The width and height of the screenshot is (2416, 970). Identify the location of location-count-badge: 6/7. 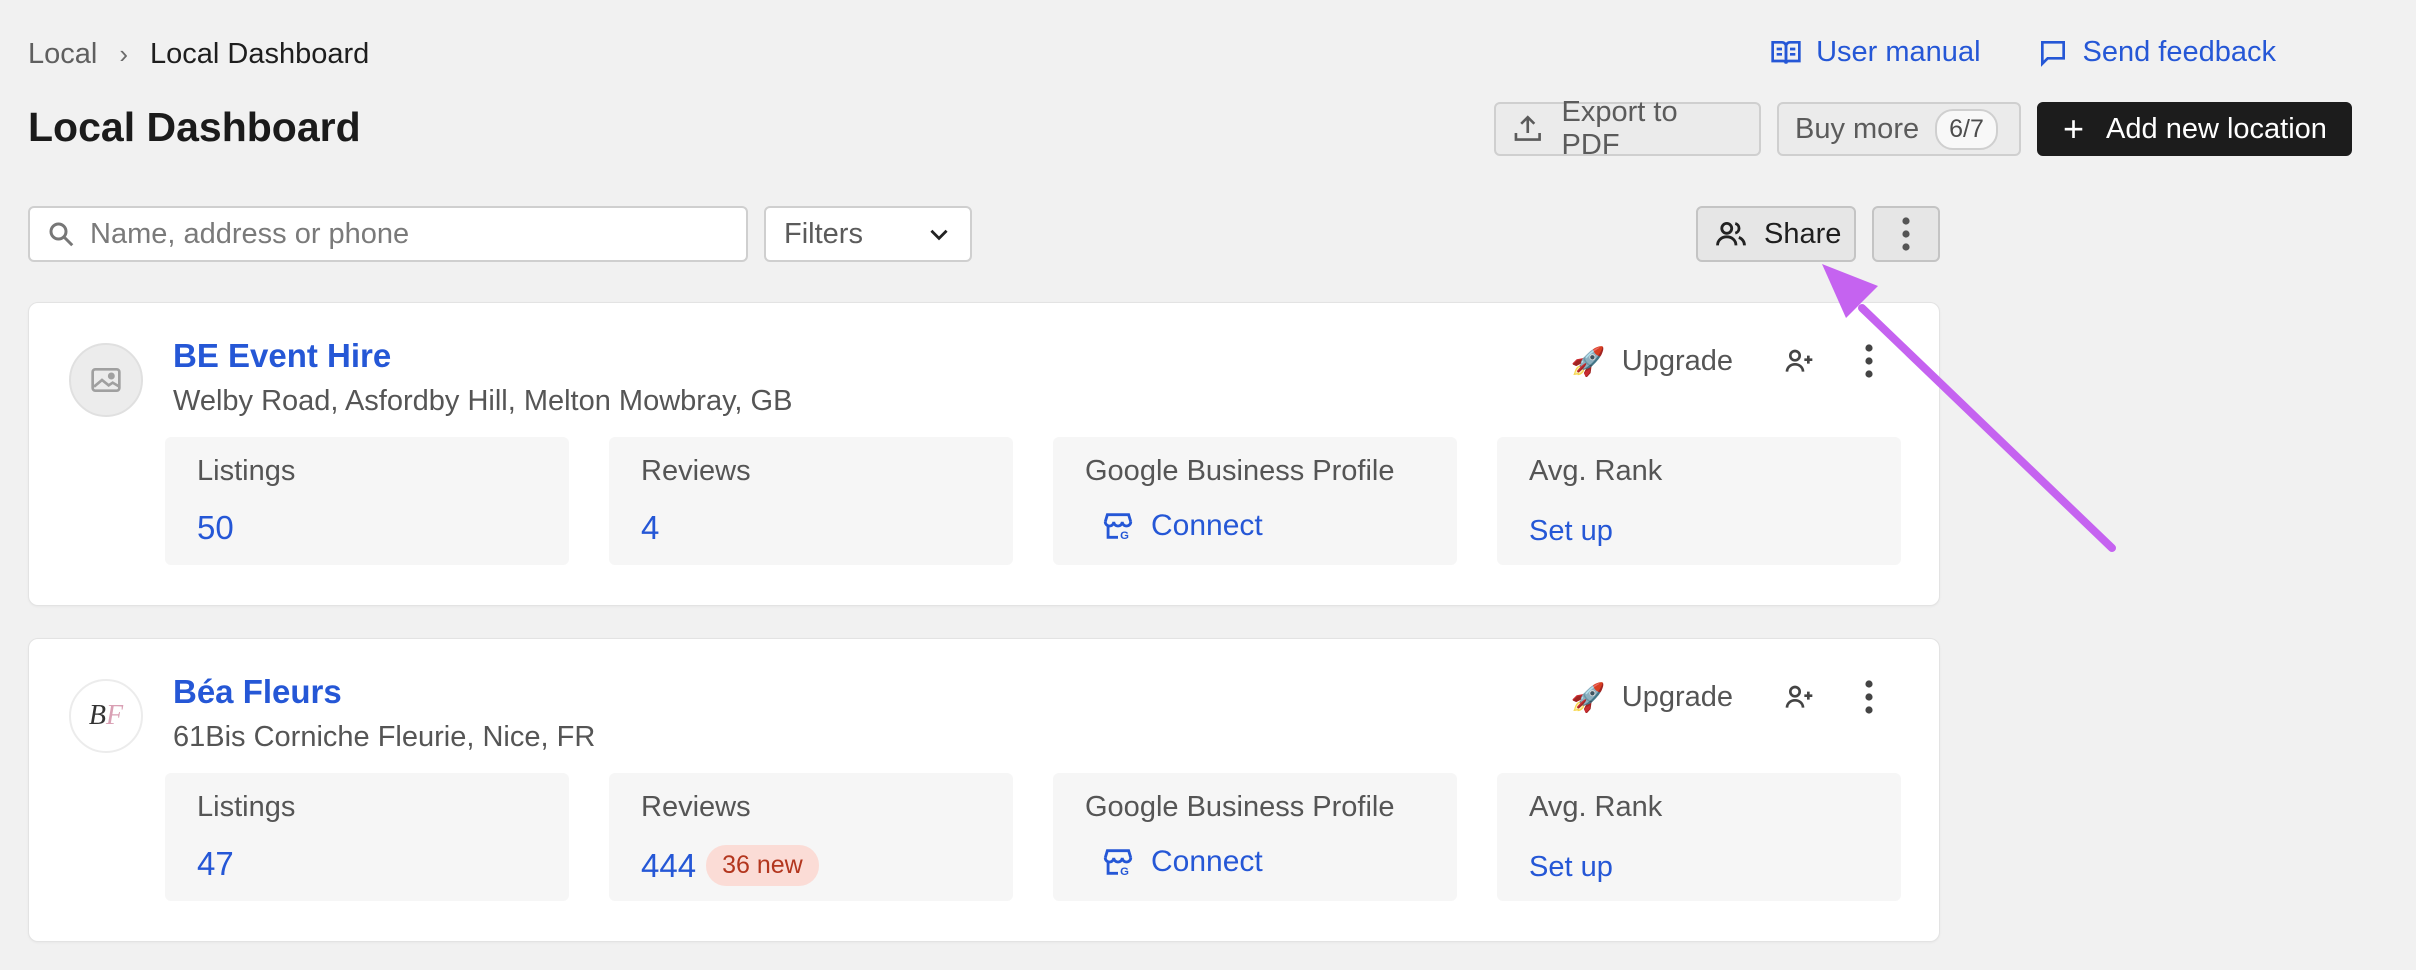
(1966, 129).